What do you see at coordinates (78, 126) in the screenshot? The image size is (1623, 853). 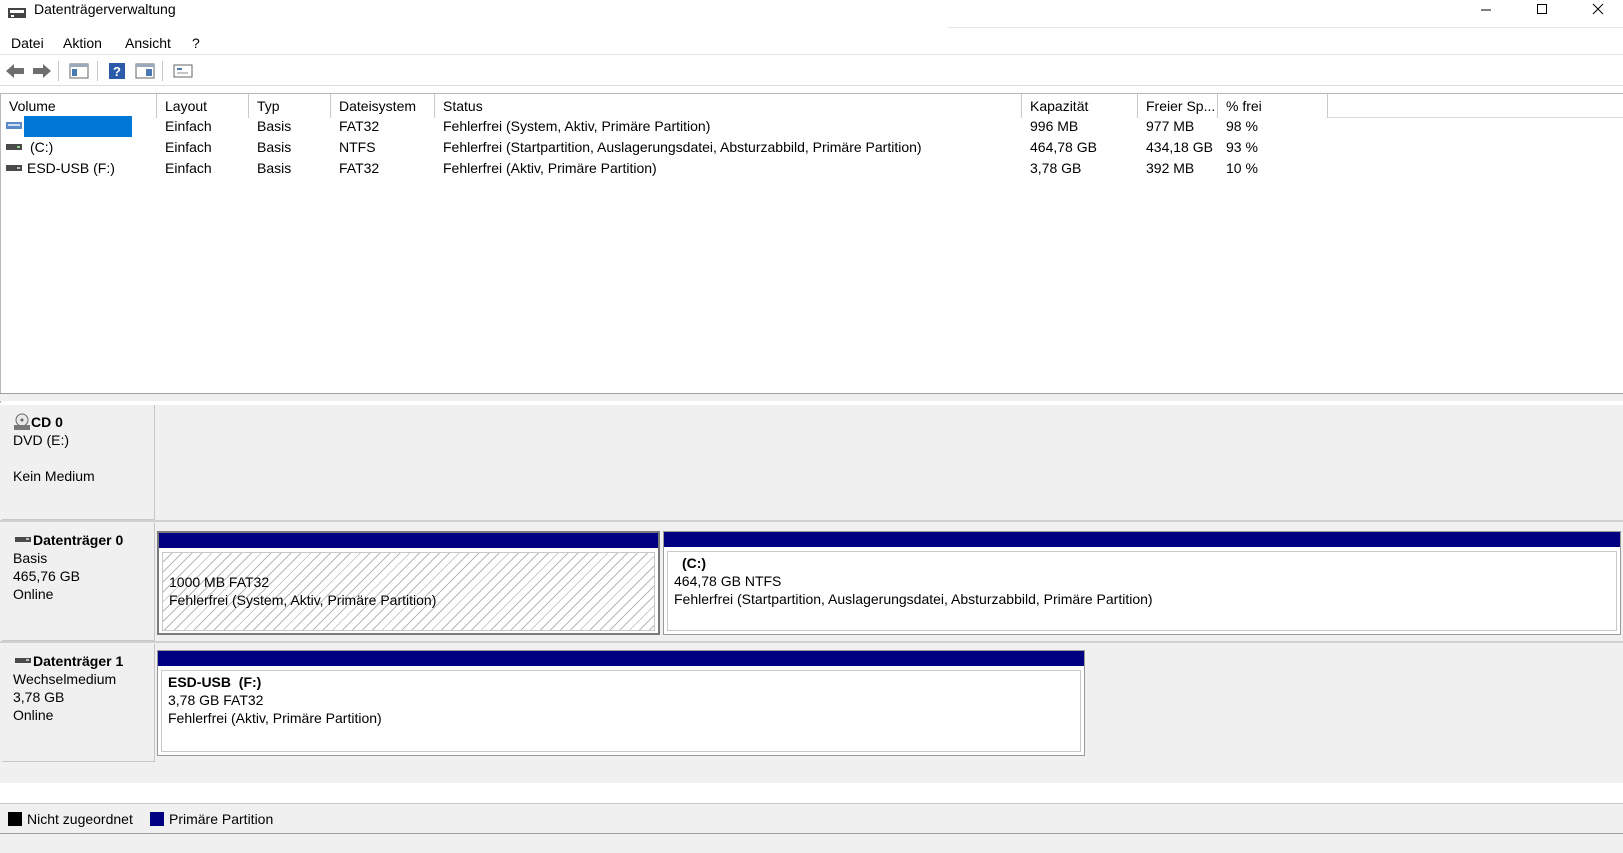 I see `selection-highlight` at bounding box center [78, 126].